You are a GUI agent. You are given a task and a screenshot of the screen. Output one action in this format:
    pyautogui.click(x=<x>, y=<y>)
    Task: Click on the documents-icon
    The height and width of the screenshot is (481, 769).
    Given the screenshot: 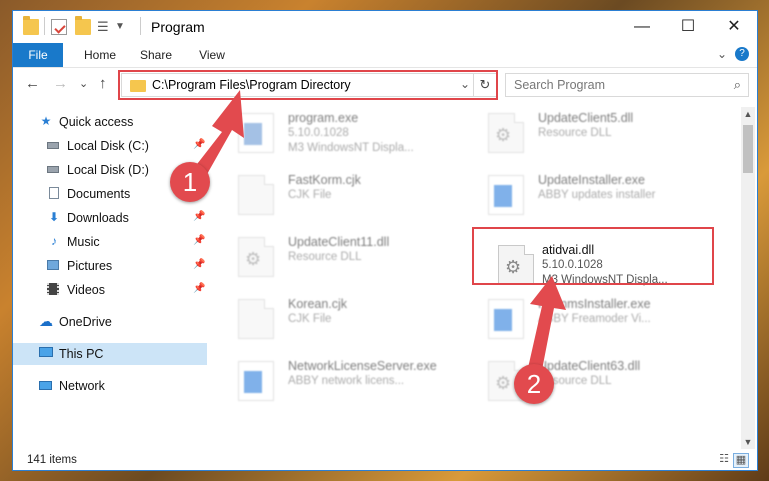 What is the action you would take?
    pyautogui.click(x=54, y=193)
    